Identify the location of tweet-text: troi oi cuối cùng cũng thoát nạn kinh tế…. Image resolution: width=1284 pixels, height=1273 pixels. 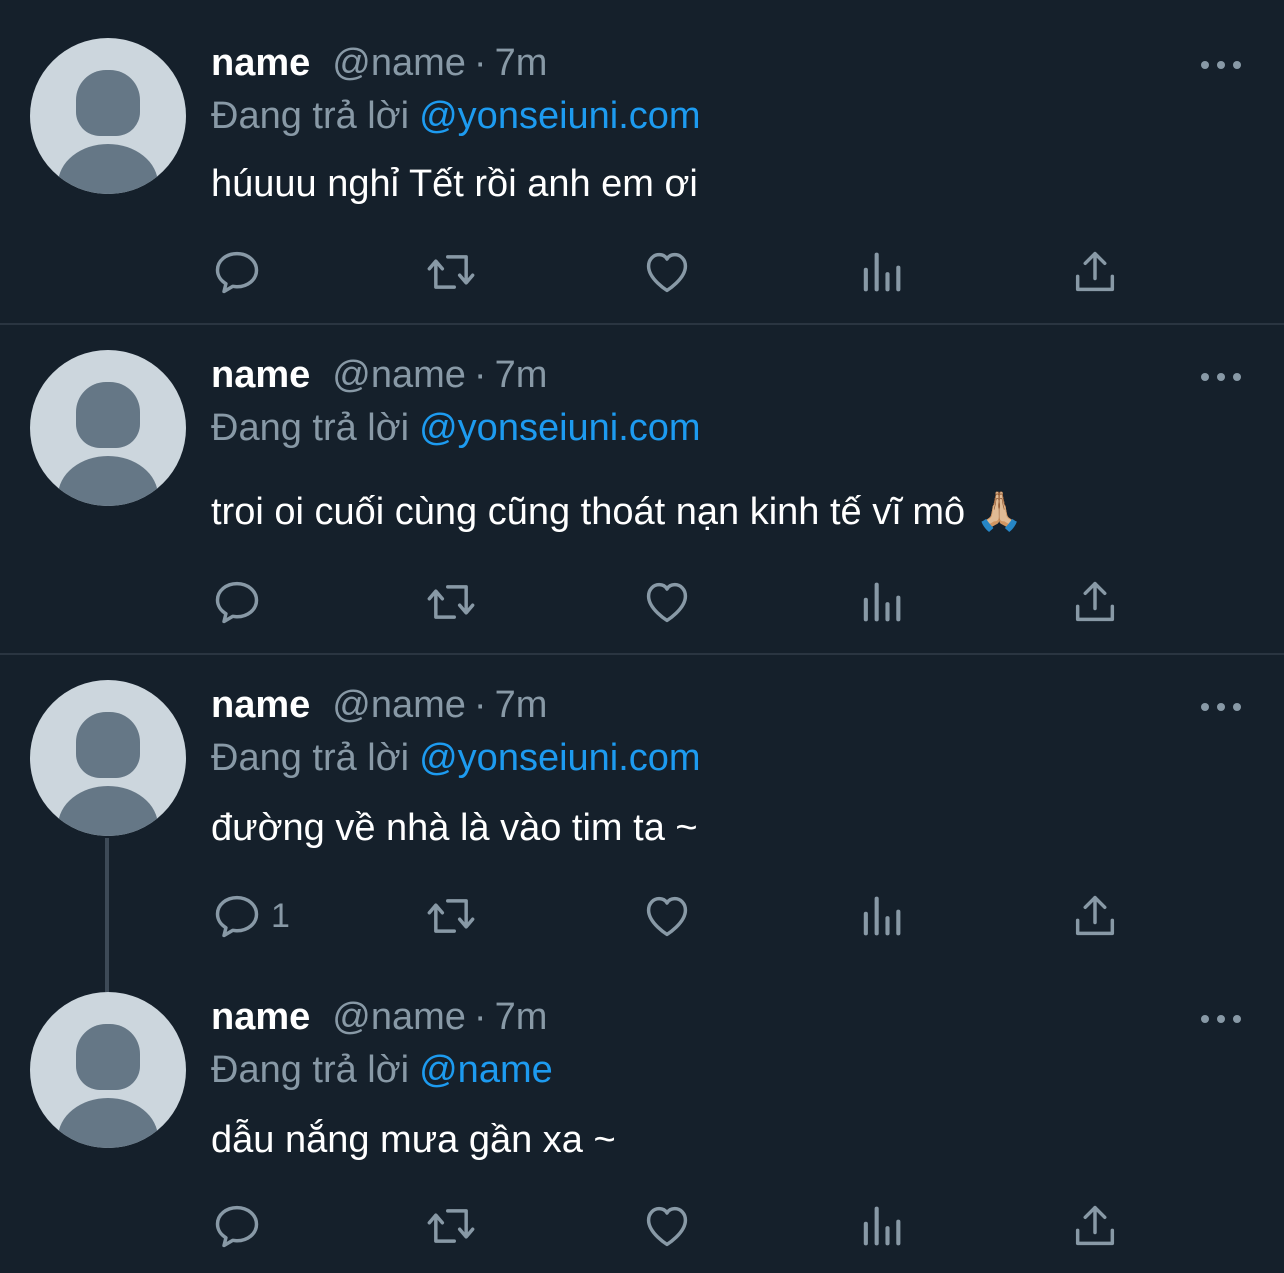
(617, 512).